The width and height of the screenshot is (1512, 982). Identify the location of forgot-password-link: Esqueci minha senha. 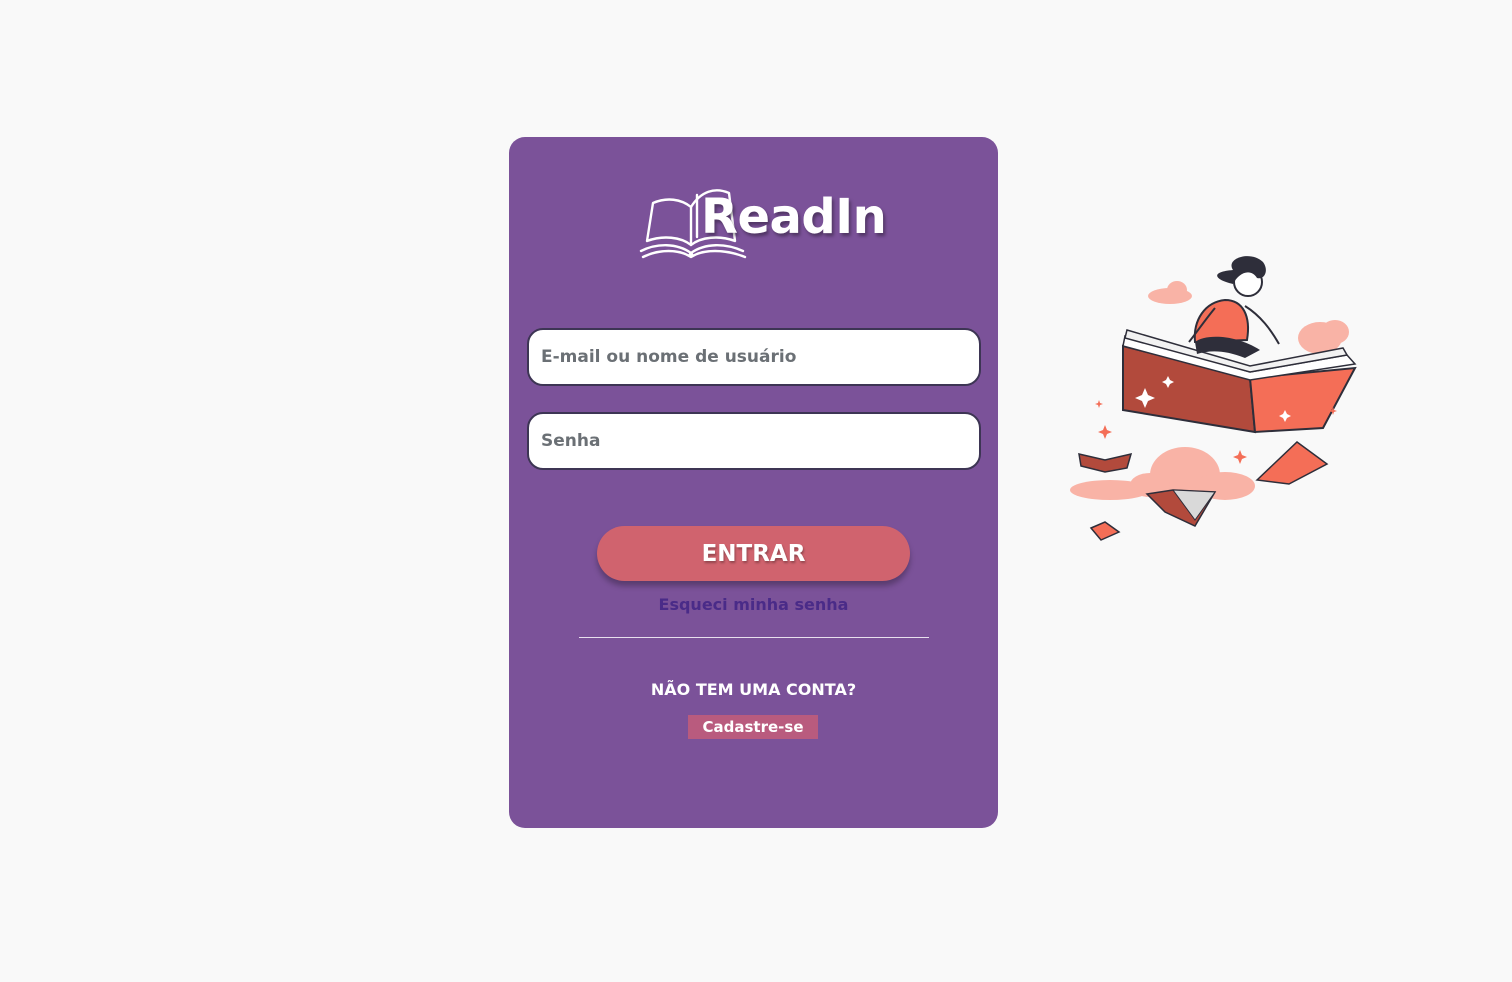
(753, 604).